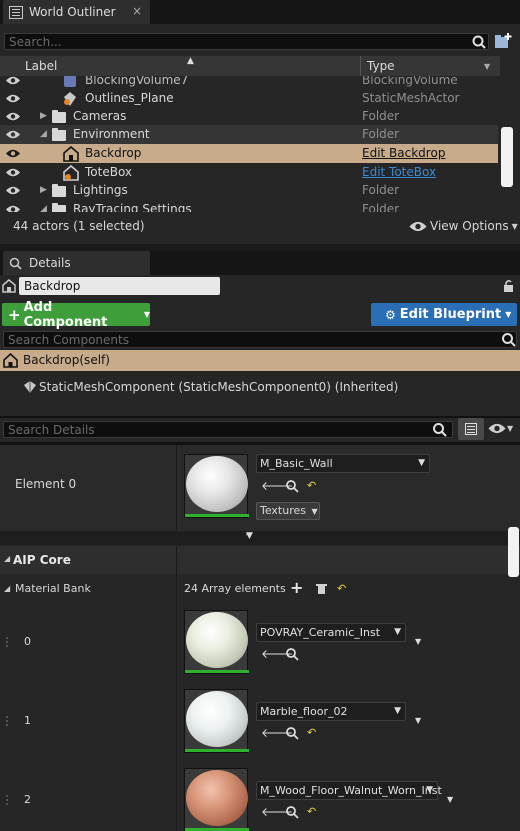 The width and height of the screenshot is (520, 831). Describe the element at coordinates (249, 172) in the screenshot. I see `outliner-row: ToteBox Edit ToteBox` at that location.